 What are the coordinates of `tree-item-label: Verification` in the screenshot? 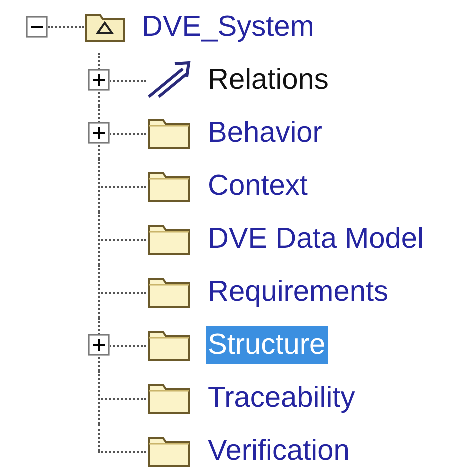 It's located at (279, 451).